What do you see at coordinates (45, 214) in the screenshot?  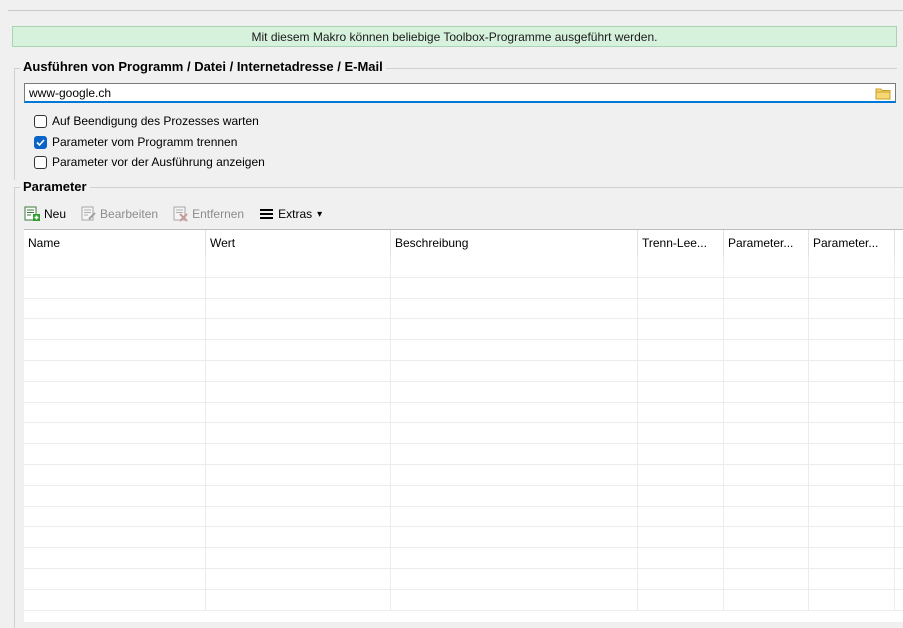 I see `new-button: Neu` at bounding box center [45, 214].